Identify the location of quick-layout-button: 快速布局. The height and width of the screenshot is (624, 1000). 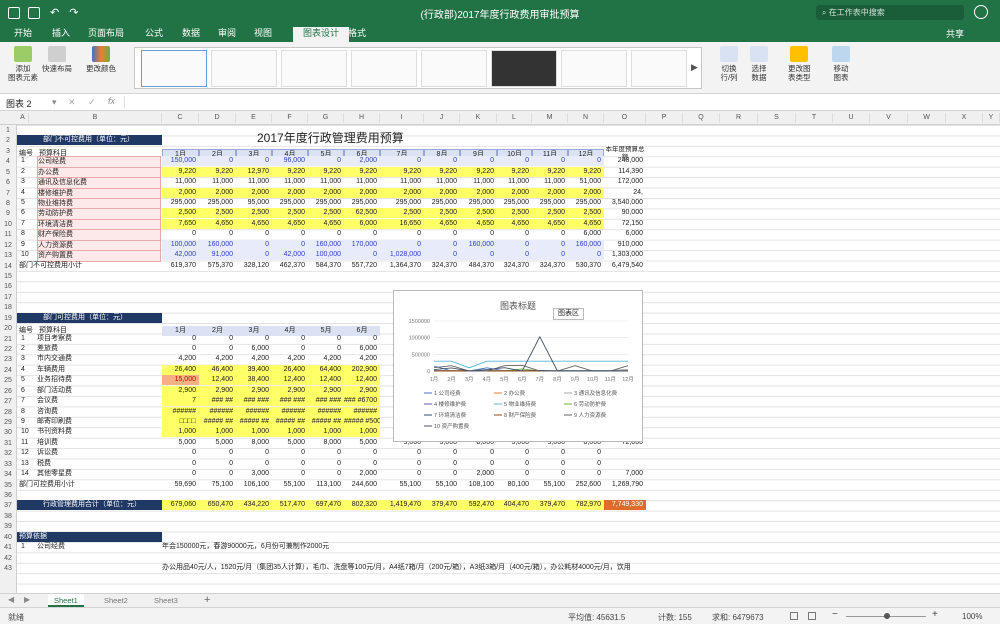
(57, 59).